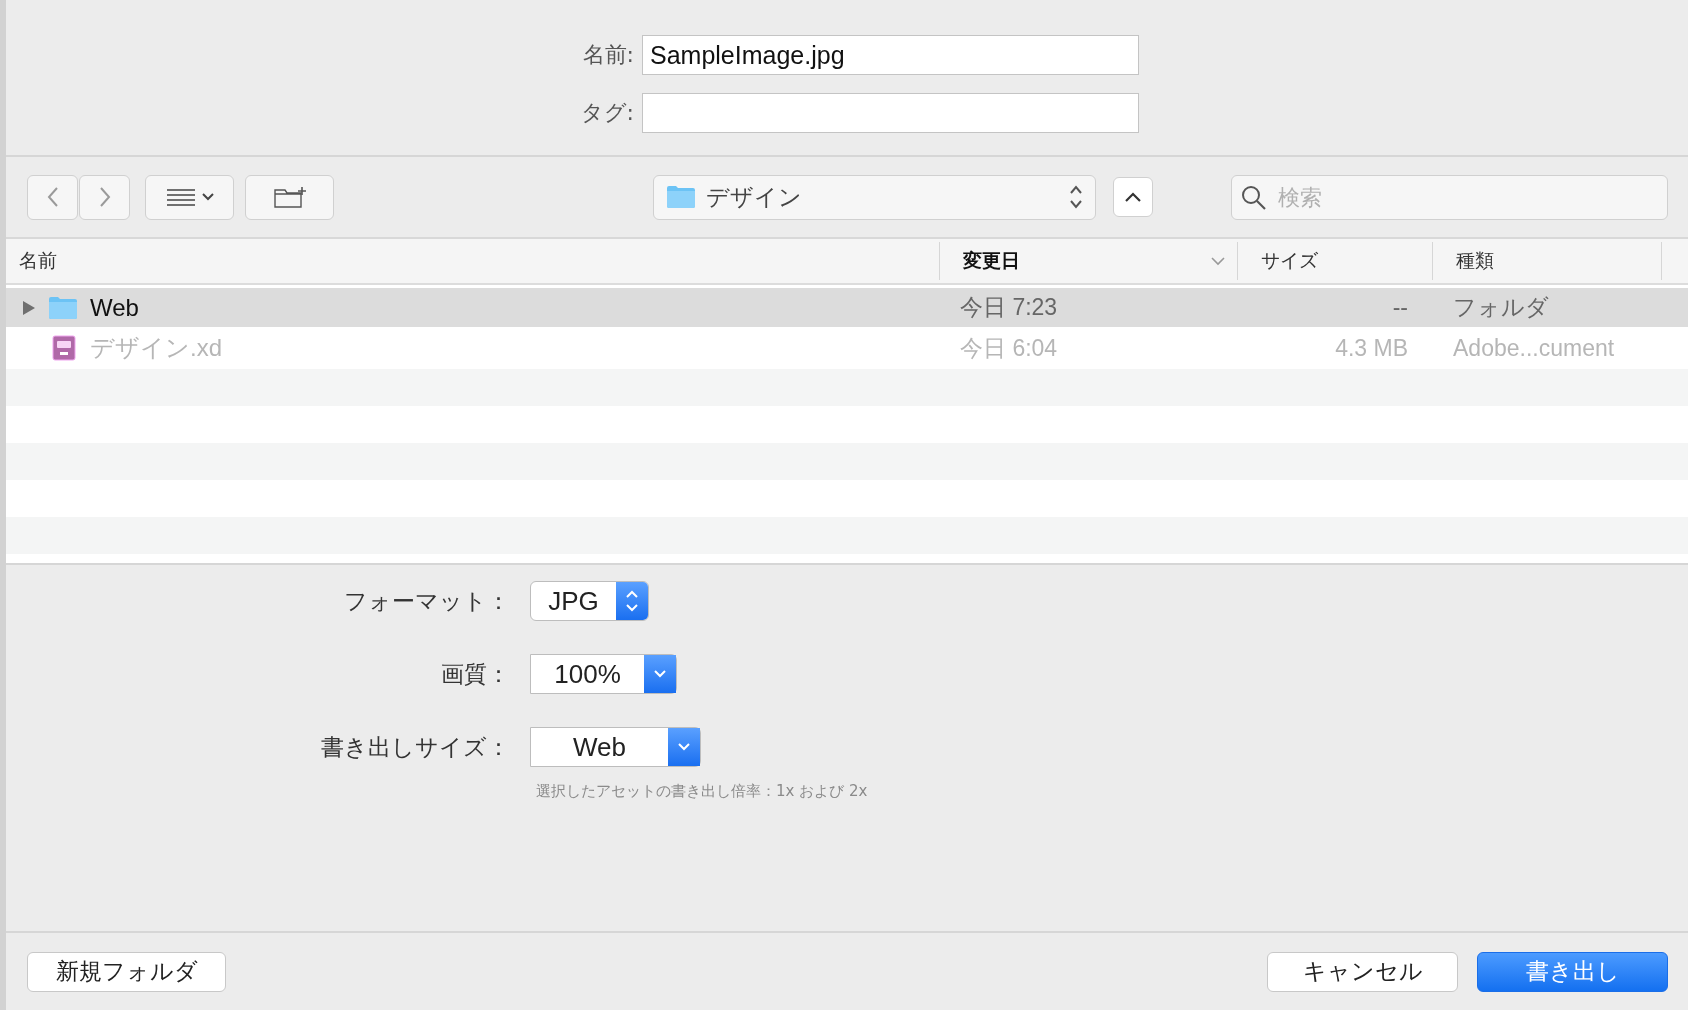  What do you see at coordinates (1335, 261) in the screenshot?
I see `column-header: サイズ` at bounding box center [1335, 261].